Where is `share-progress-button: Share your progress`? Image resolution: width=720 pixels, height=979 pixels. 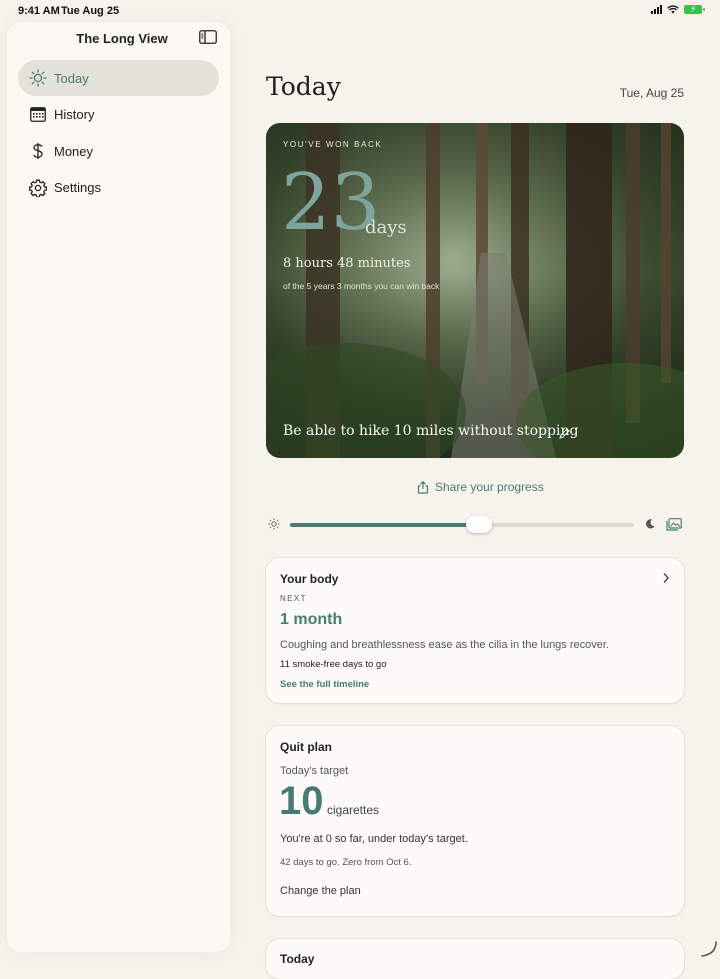 share-progress-button: Share your progress is located at coordinates (480, 487).